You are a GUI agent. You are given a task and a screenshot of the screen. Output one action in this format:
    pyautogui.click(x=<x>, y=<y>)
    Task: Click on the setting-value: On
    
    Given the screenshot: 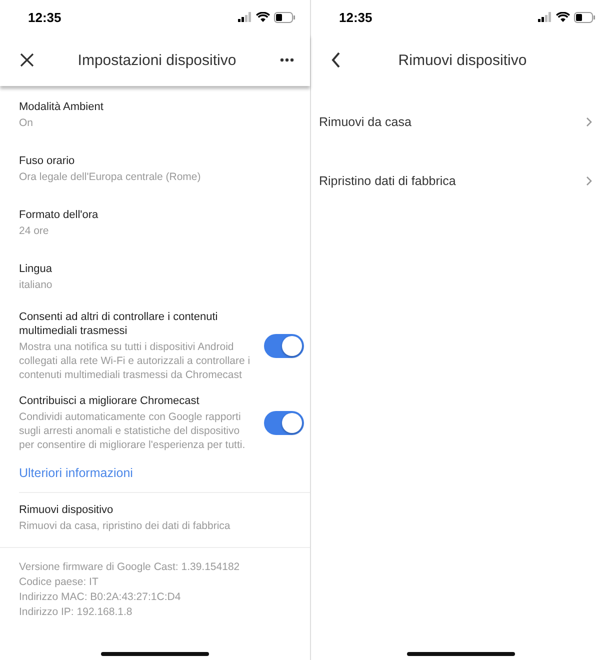 What is the action you would take?
    pyautogui.click(x=26, y=123)
    